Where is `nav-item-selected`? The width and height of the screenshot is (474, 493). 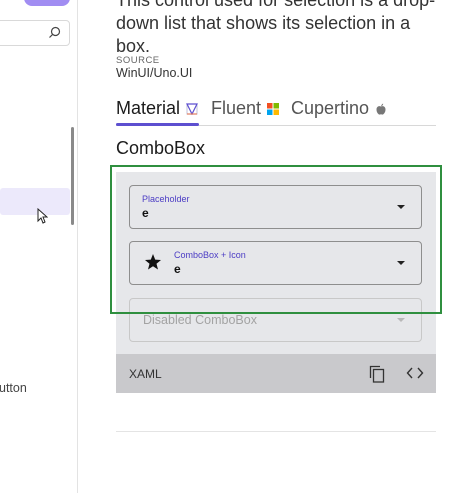 nav-item-selected is located at coordinates (35, 201).